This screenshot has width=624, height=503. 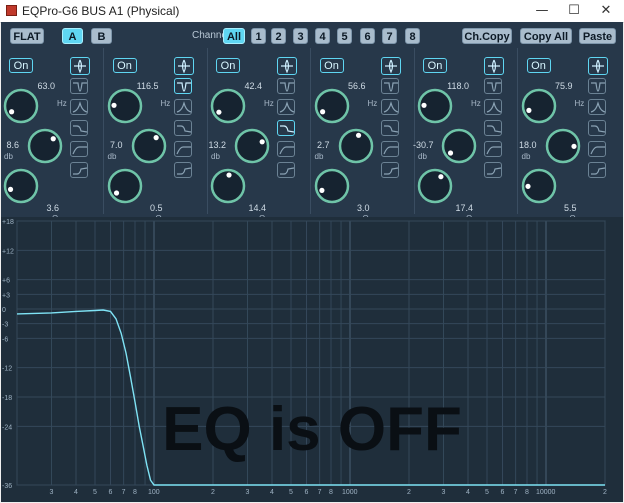 I want to click on channel-4-button: 4, so click(x=322, y=36).